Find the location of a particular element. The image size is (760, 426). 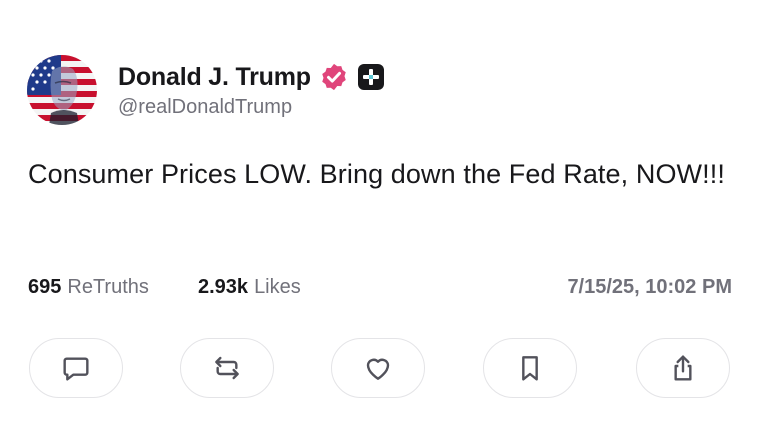

truth-plus-icon is located at coordinates (371, 77).